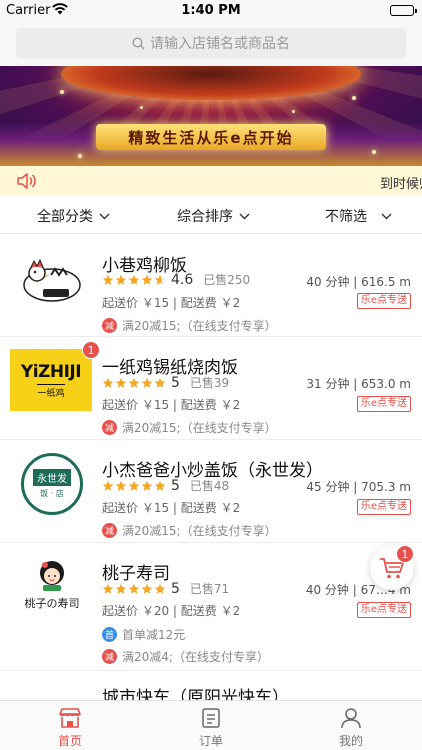 The width and height of the screenshot is (422, 750). What do you see at coordinates (210, 741) in the screenshot?
I see `tab-orders-label: 订单` at bounding box center [210, 741].